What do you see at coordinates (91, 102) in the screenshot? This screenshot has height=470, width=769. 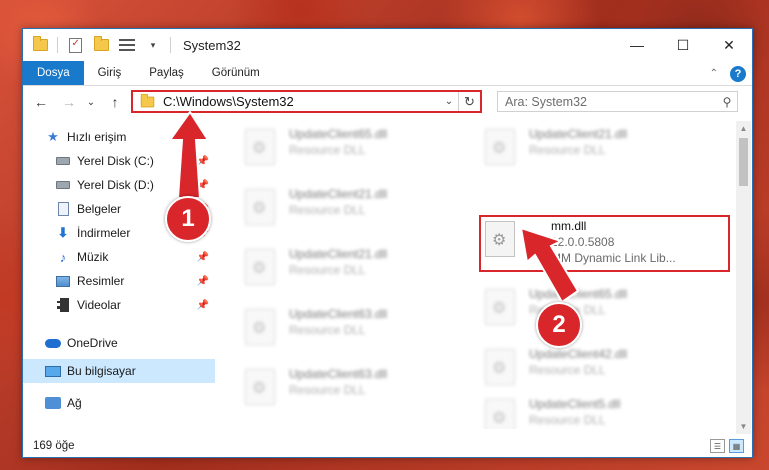 I see `recent-locations-button: ⌄` at bounding box center [91, 102].